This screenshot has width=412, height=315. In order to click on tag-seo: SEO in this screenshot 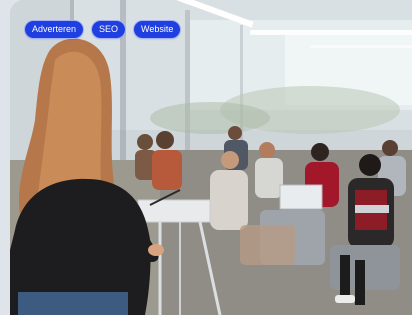, I will do `click(109, 29)`.